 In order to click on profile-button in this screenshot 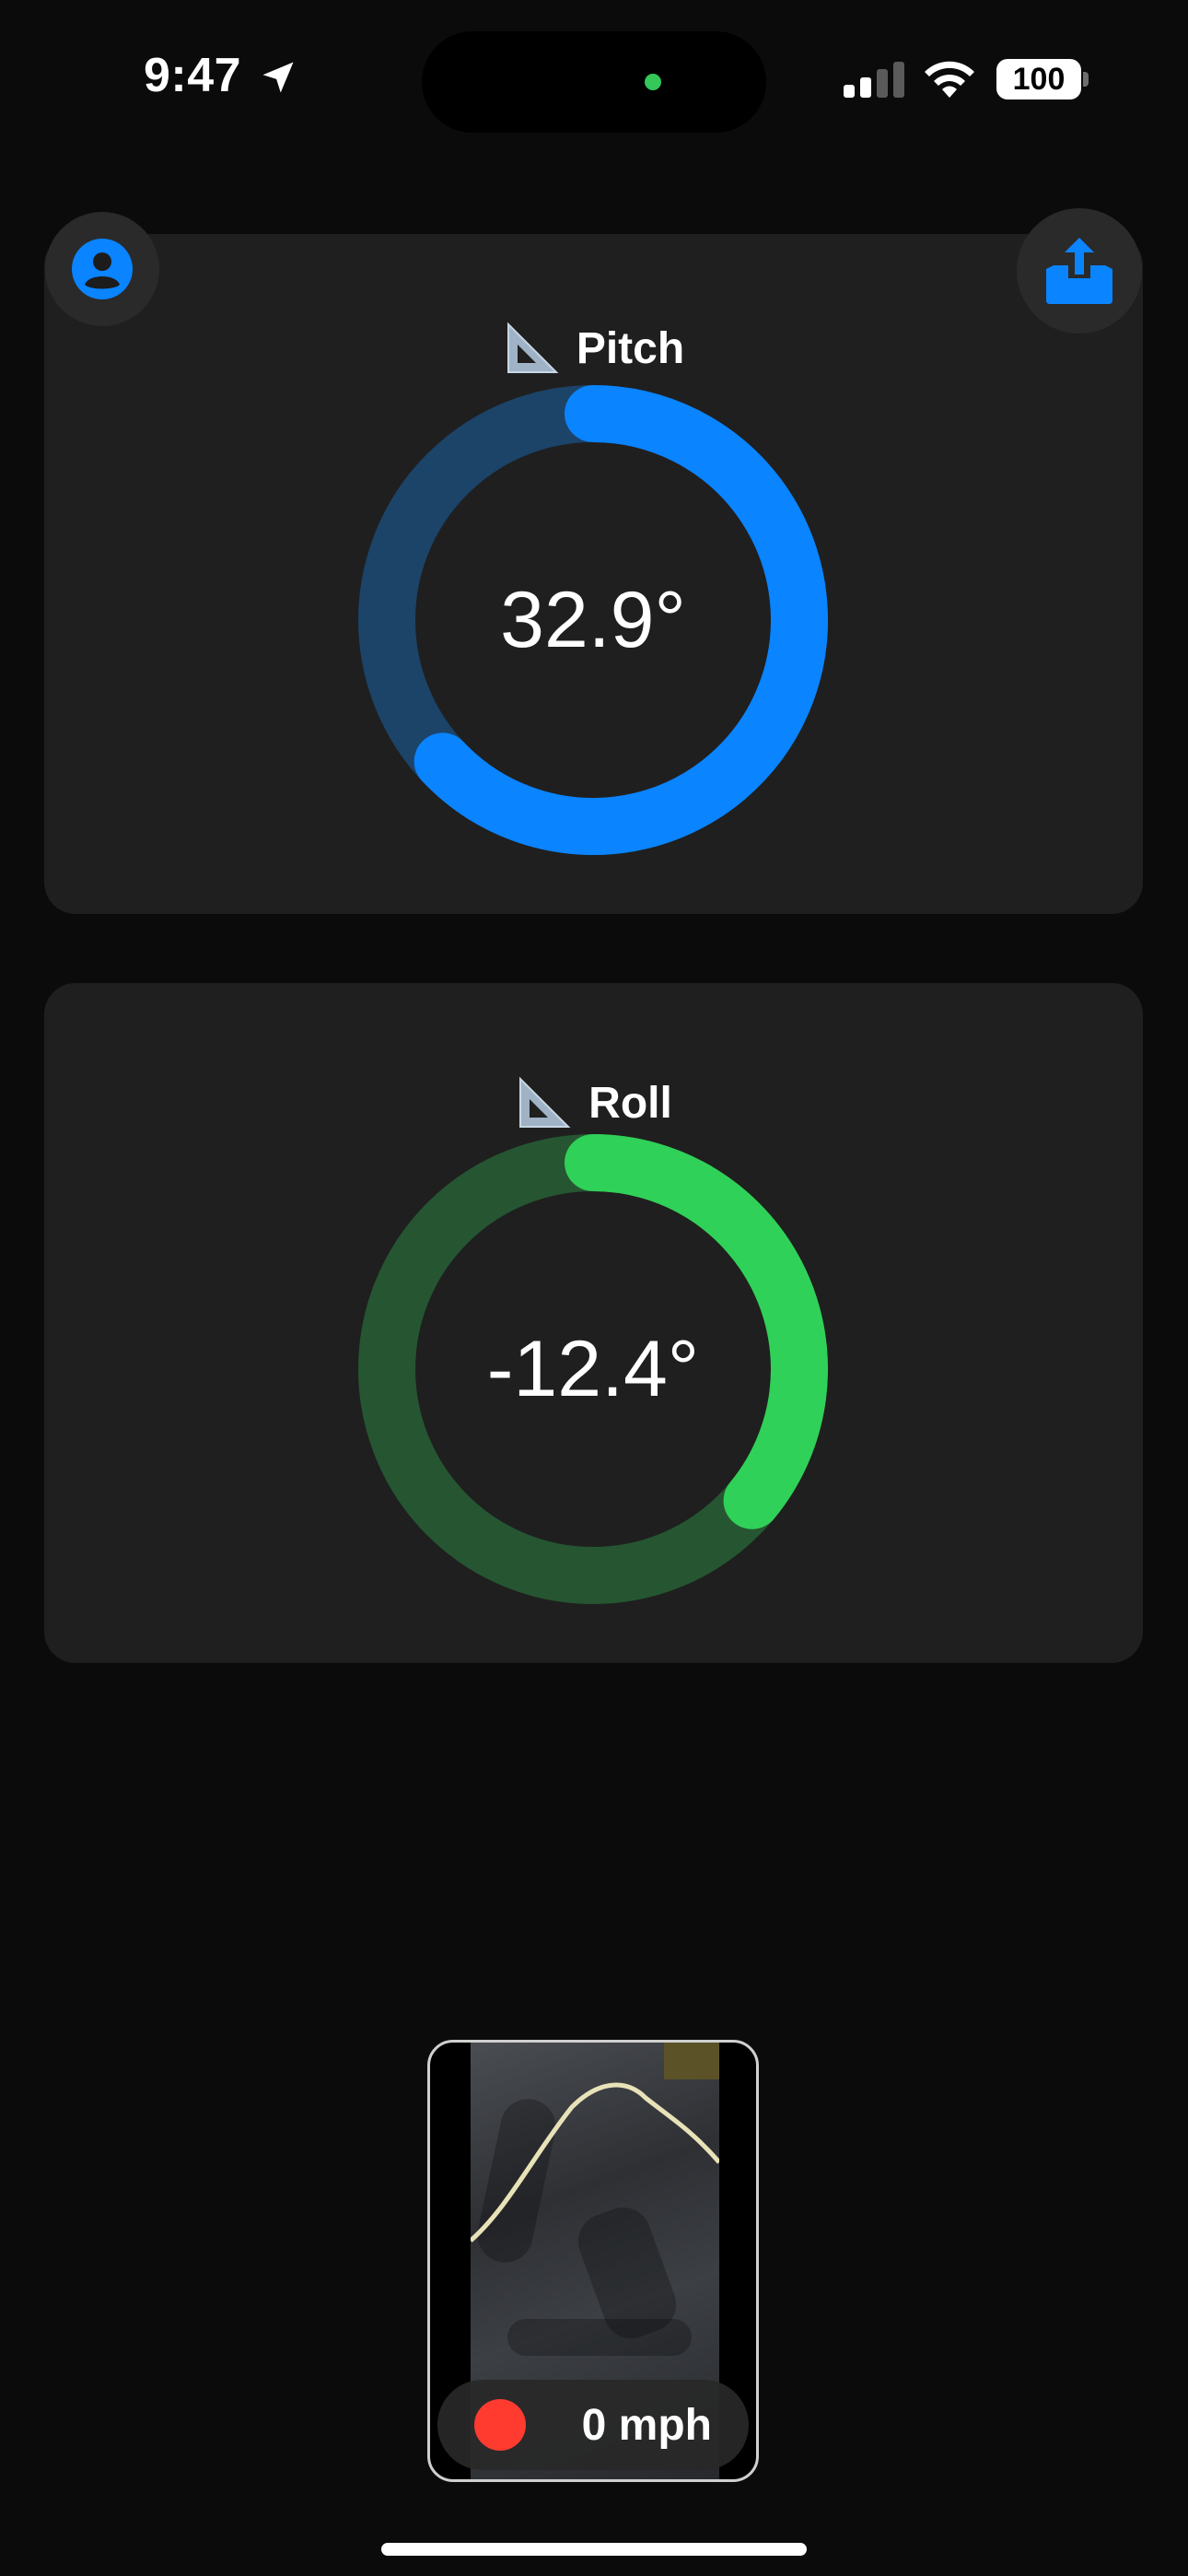, I will do `click(102, 269)`.